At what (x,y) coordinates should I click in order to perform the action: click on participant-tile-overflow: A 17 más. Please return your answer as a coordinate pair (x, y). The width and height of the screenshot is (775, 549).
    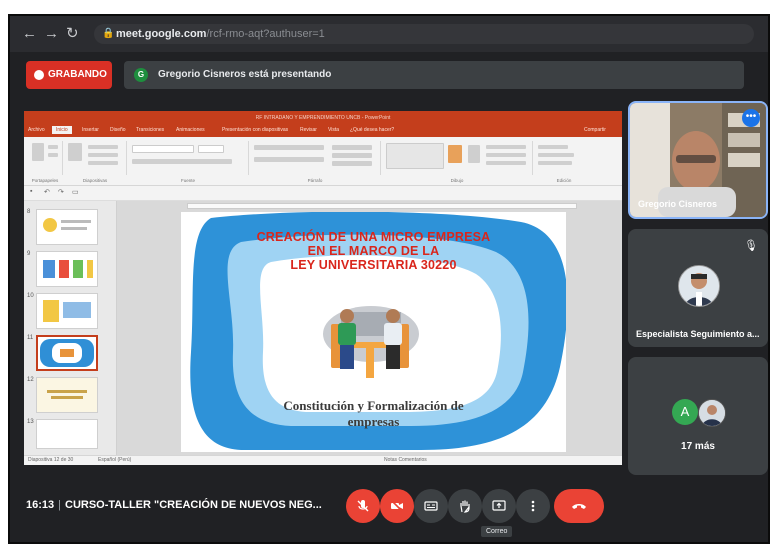
    Looking at the image, I should click on (698, 416).